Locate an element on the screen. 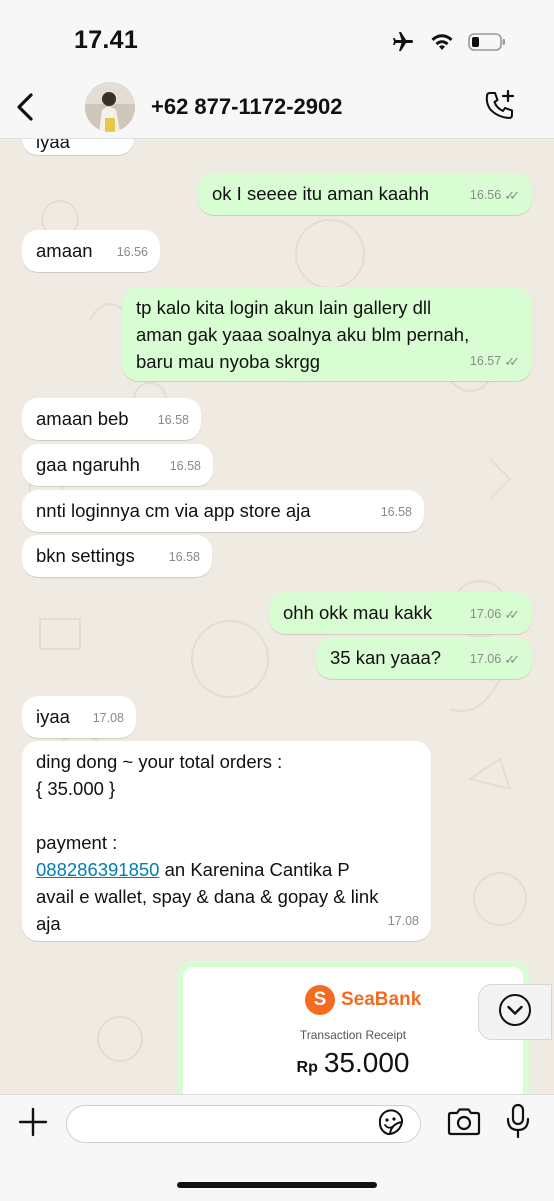  seabank-logo-mark: S is located at coordinates (320, 1000).